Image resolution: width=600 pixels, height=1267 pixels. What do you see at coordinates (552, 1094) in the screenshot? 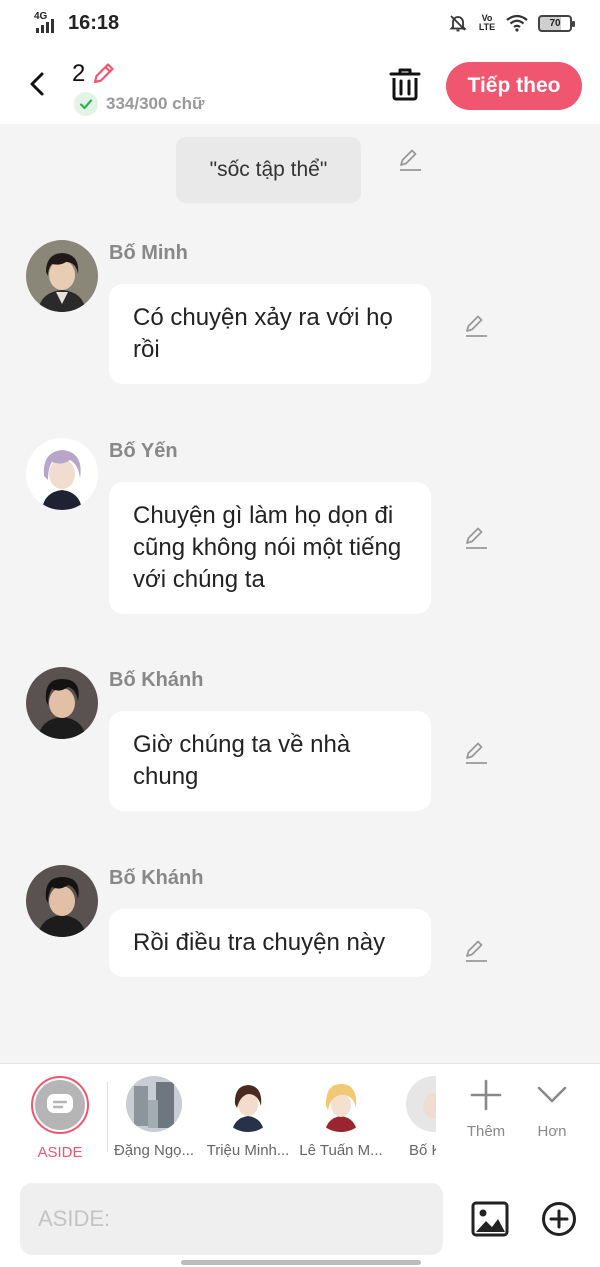
I see `chevron-down-icon` at bounding box center [552, 1094].